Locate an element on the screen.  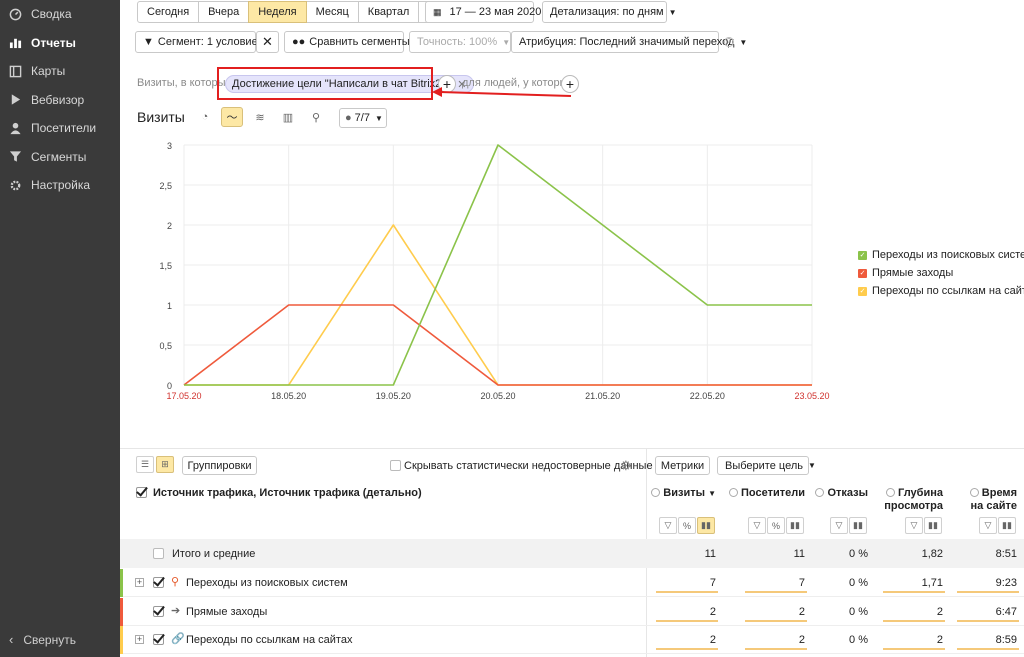
legend-item: ✓ Переходы по ссылкам на сайтах is located at coordinates (941, 291).